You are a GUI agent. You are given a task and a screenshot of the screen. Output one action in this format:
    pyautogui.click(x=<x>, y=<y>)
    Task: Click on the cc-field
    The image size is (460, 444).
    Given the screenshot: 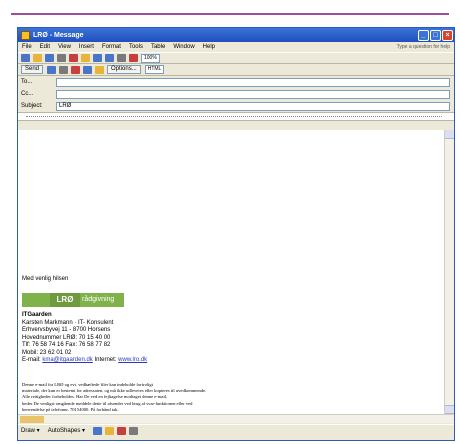 What is the action you would take?
    pyautogui.click(x=253, y=94)
    